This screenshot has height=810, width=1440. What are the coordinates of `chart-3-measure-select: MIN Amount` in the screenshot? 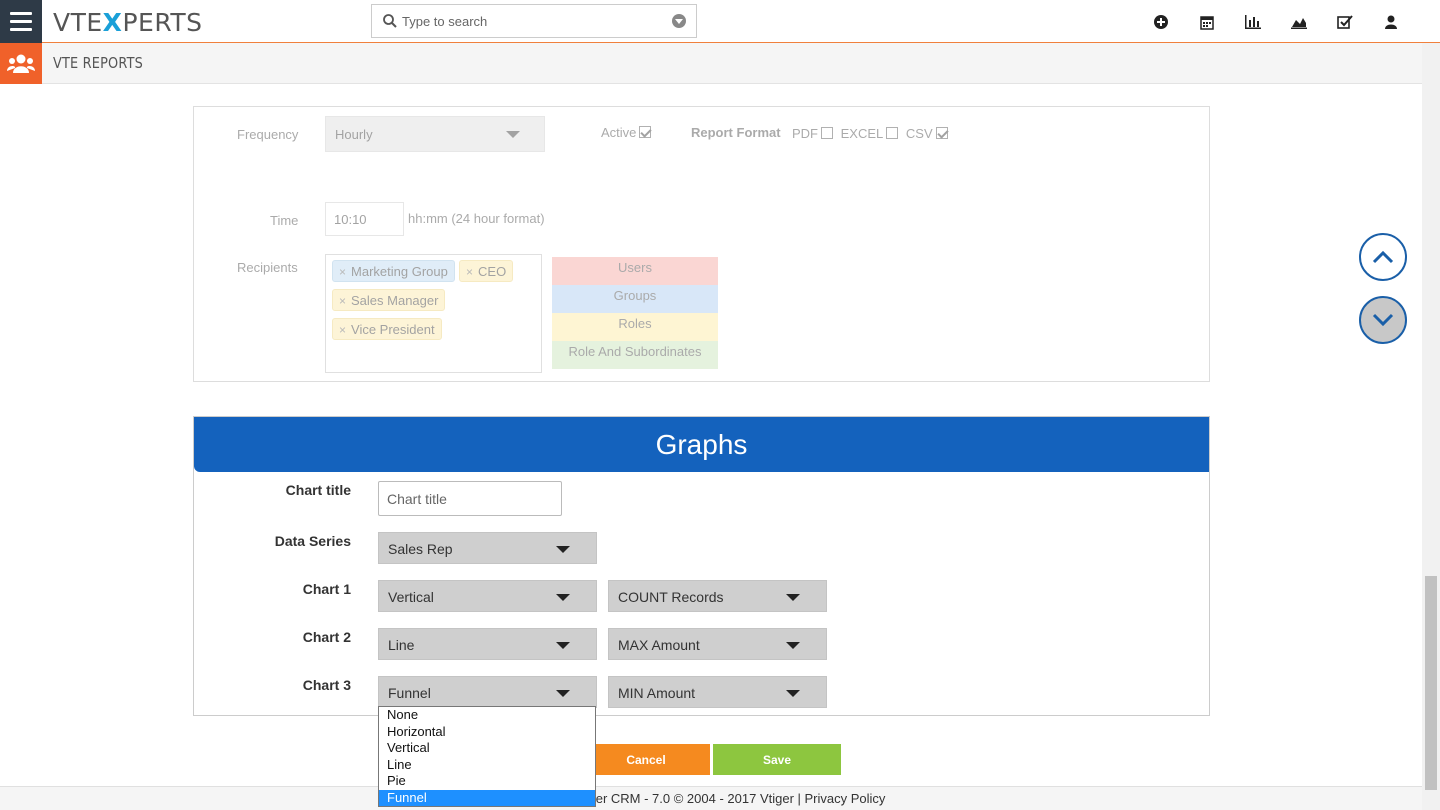 It's located at (717, 692).